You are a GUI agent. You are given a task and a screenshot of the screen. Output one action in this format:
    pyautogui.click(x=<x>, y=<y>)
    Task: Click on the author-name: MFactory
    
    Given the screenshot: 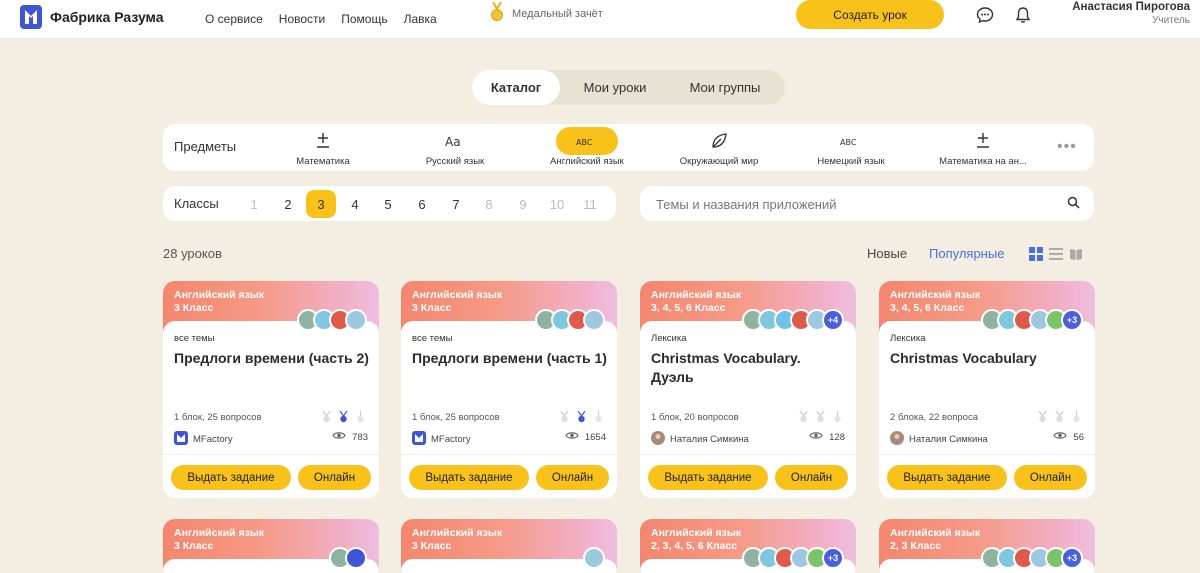 What is the action you would take?
    pyautogui.click(x=213, y=439)
    